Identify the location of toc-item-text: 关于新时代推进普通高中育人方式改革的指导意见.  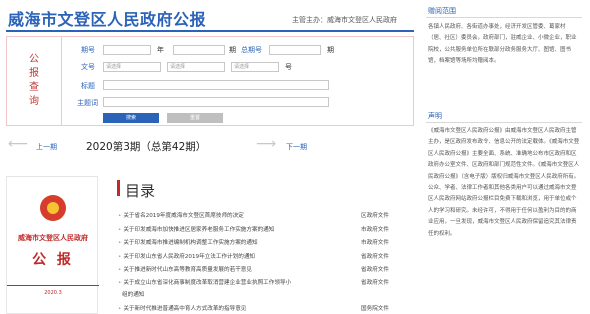
(185, 309).